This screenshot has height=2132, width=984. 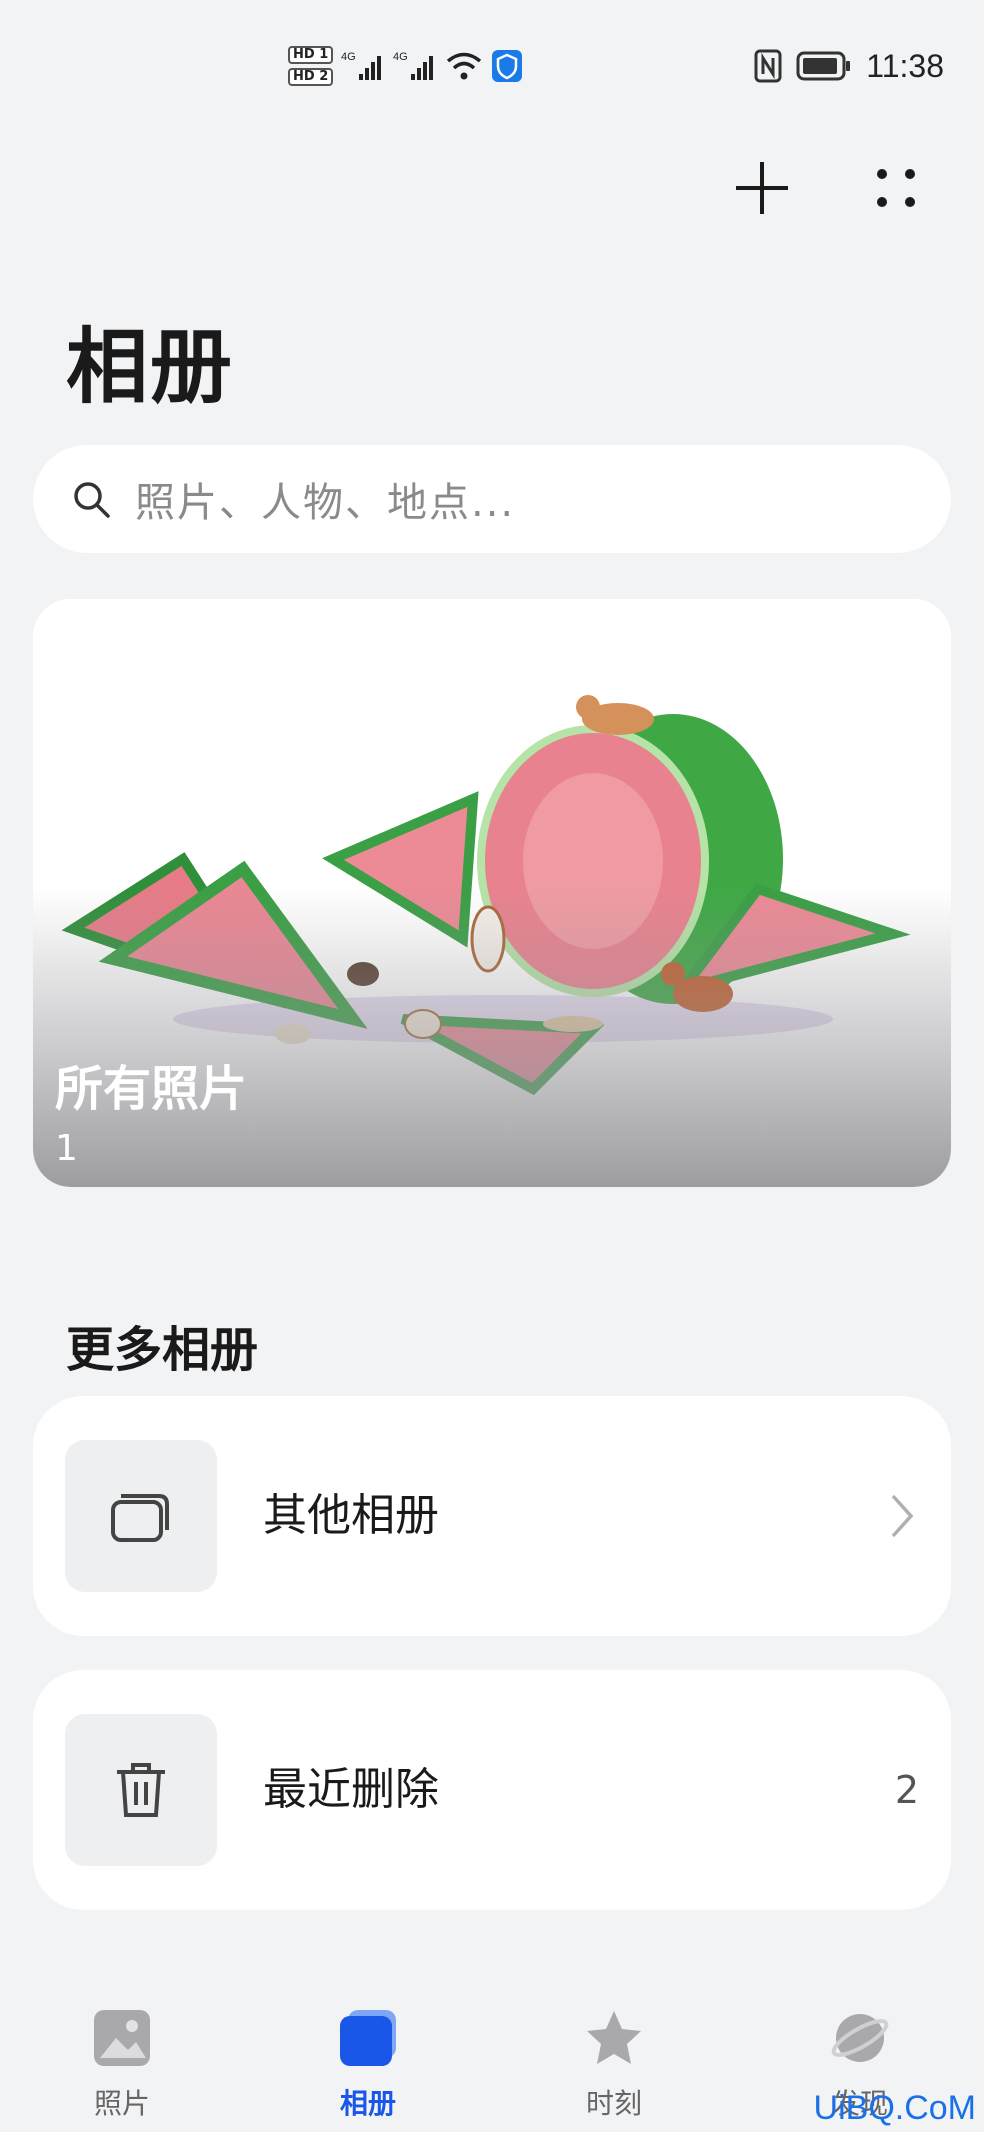 I want to click on trash-icon, so click(x=141, y=1790).